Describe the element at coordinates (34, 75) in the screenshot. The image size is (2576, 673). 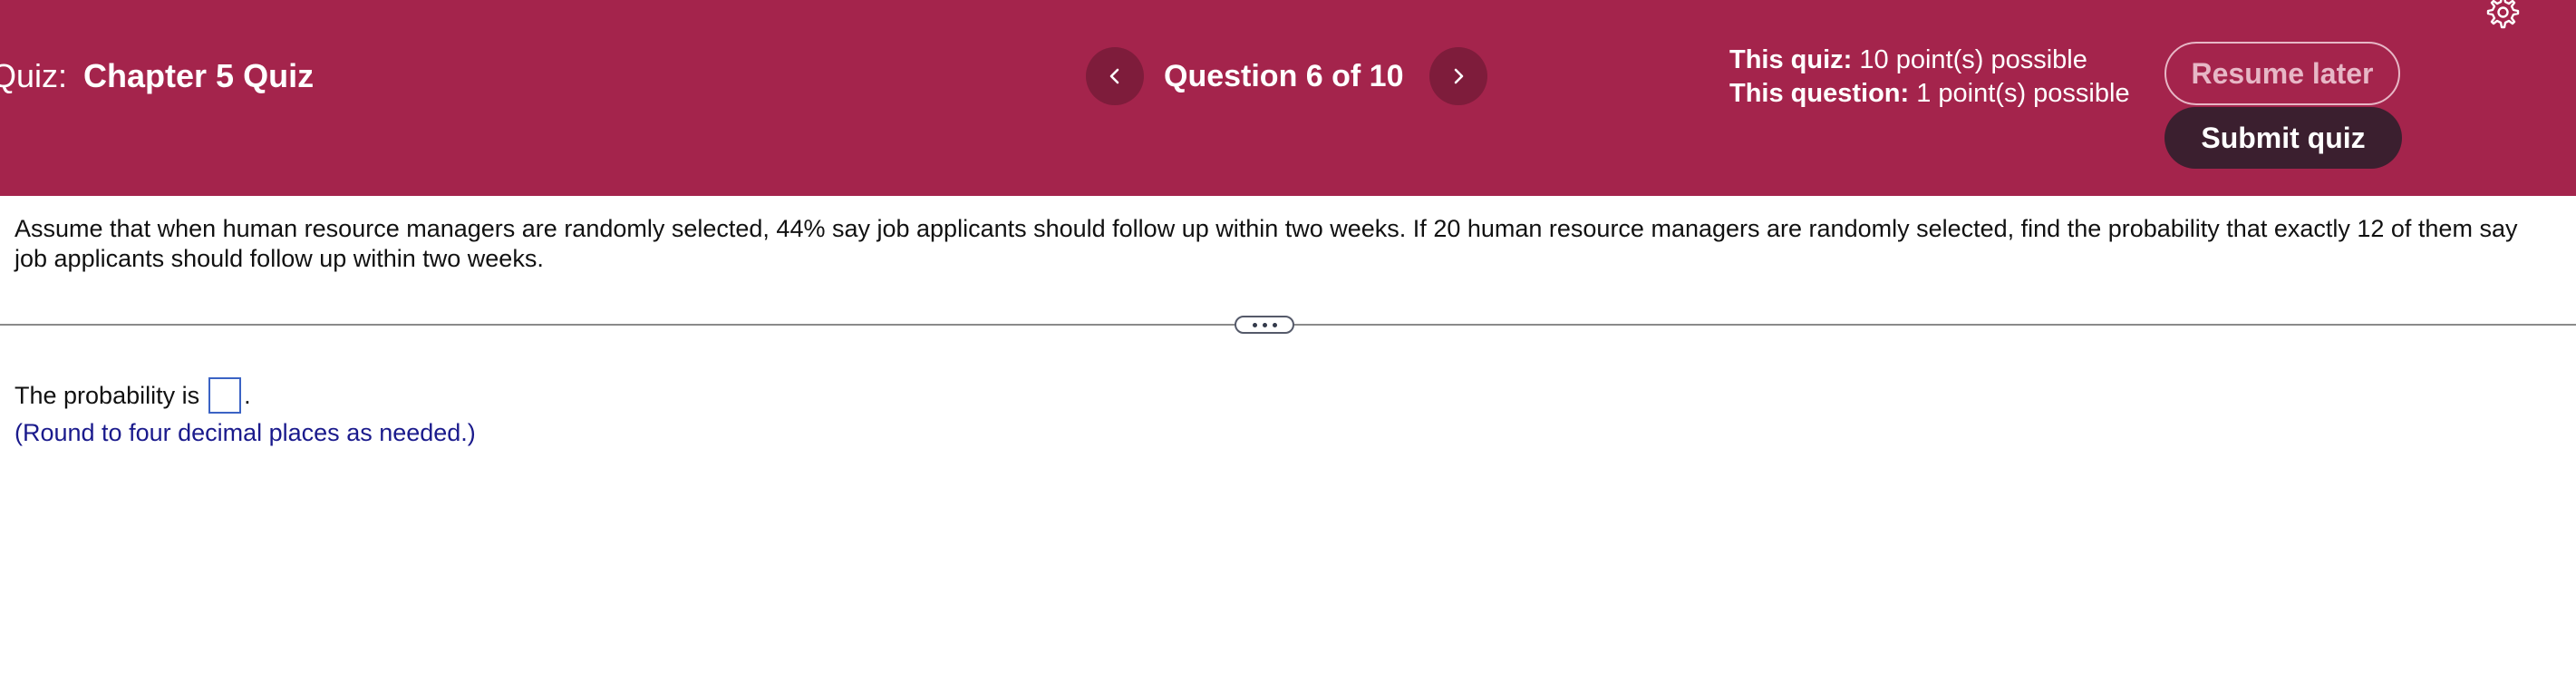
I see `quiz-title-prefix: Quiz:` at that location.